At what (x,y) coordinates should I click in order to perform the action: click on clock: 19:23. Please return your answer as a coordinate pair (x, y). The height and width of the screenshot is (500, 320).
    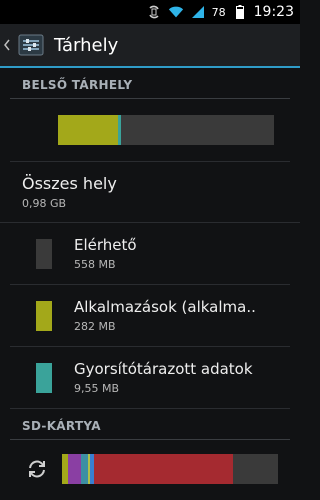
    Looking at the image, I should click on (273, 12).